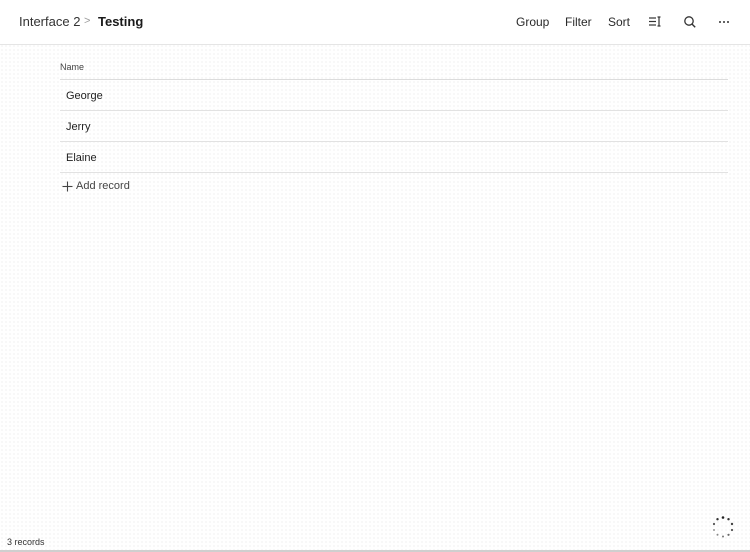  What do you see at coordinates (394, 68) in the screenshot?
I see `column-header-name: Name` at bounding box center [394, 68].